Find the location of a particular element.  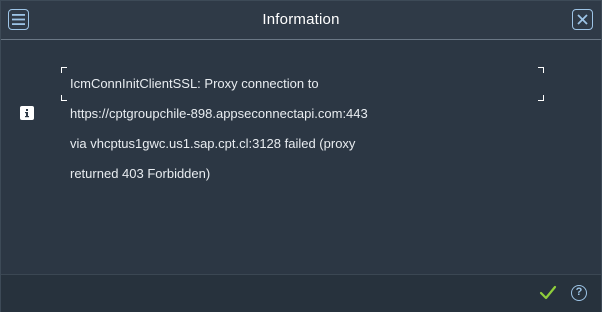

close-icon is located at coordinates (582, 19).